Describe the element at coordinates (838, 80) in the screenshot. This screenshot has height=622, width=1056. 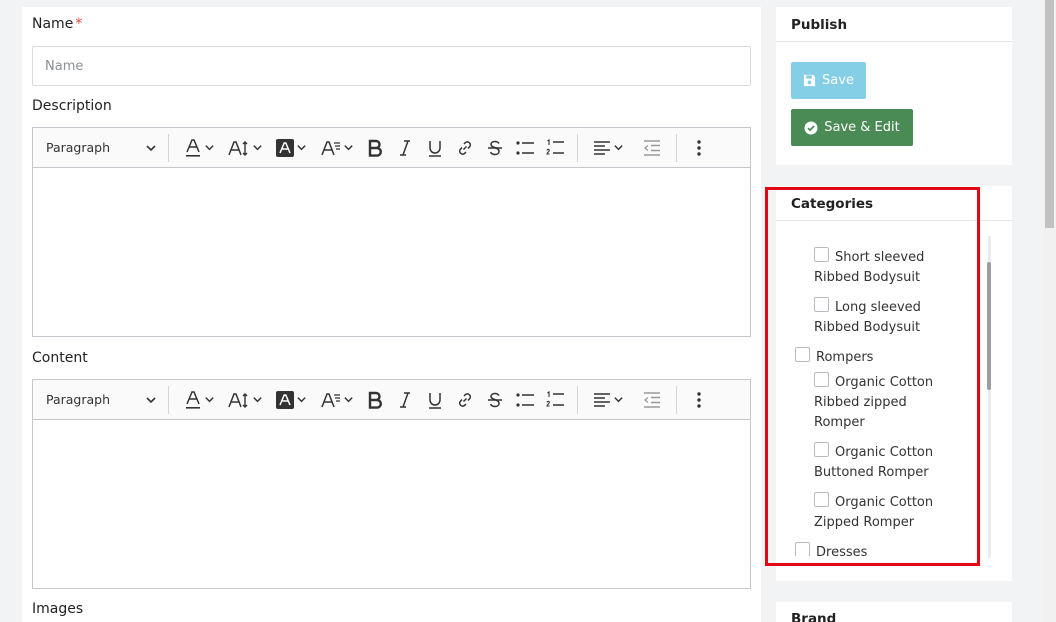
I see `save-button-label: Save` at that location.